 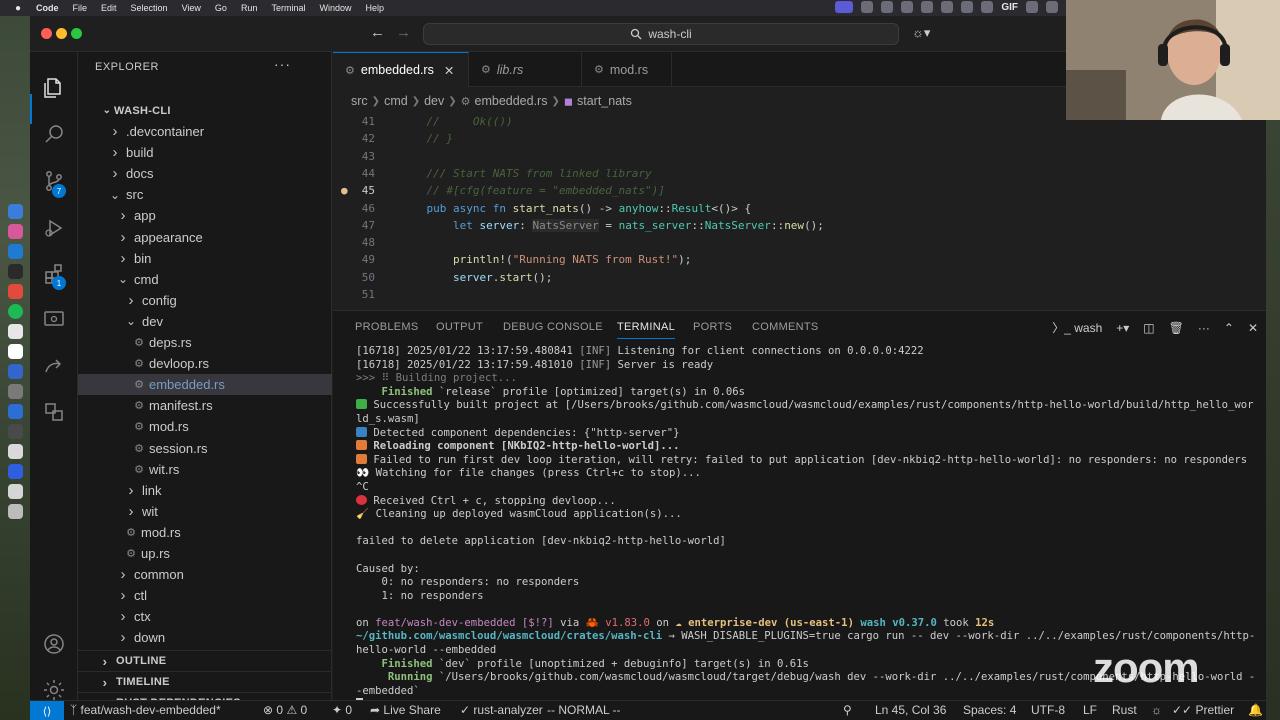 What do you see at coordinates (46, 33) in the screenshot?
I see `close-window-button` at bounding box center [46, 33].